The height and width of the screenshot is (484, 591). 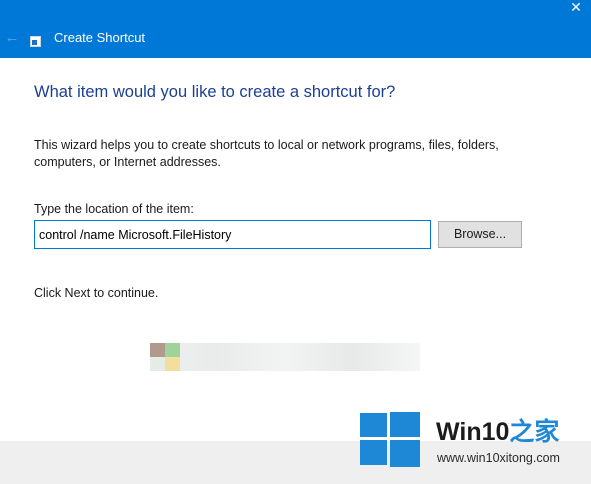 What do you see at coordinates (100, 37) in the screenshot?
I see `window-title: Create Shortcut` at bounding box center [100, 37].